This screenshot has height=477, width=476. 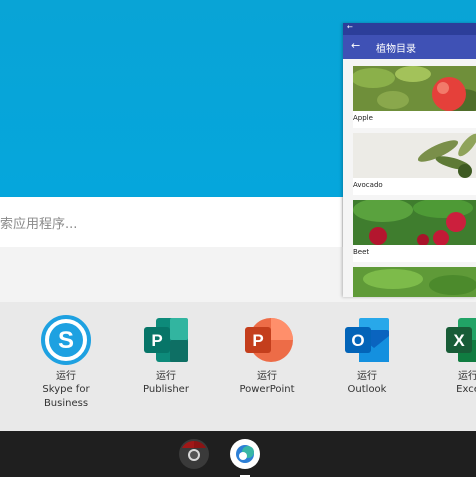 I want to click on plant-image, so click(x=414, y=282).